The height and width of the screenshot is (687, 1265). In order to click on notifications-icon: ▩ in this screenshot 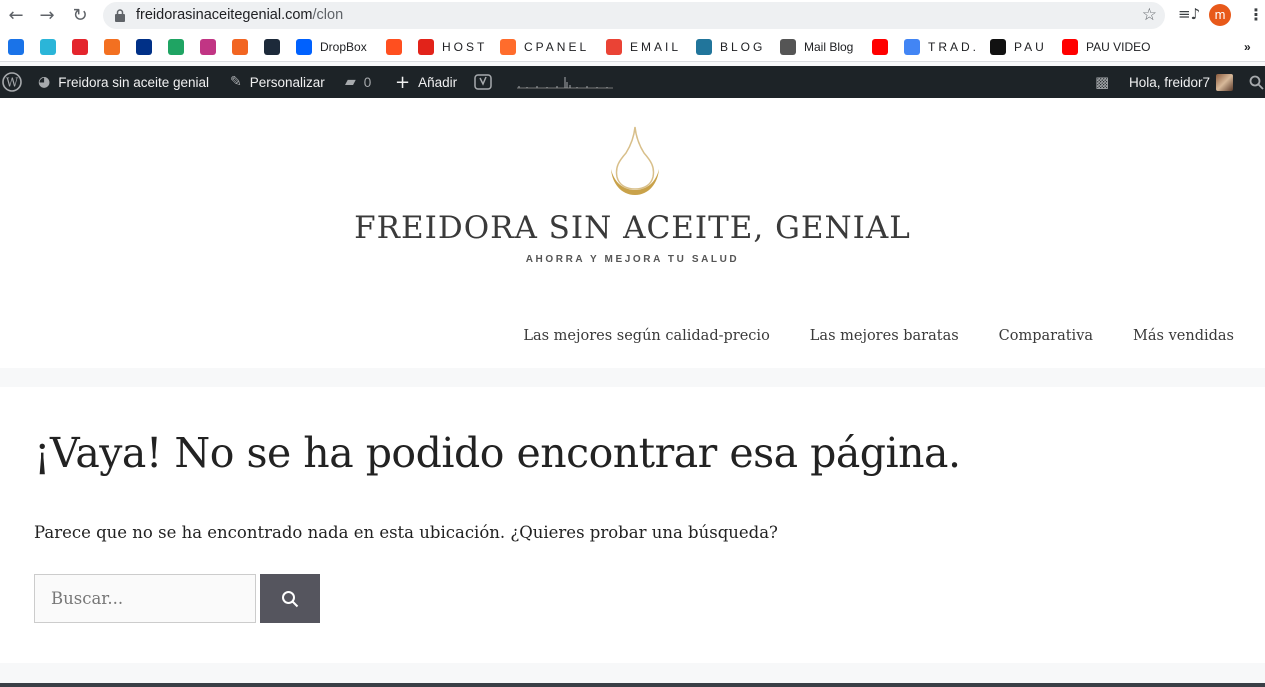, I will do `click(1106, 82)`.